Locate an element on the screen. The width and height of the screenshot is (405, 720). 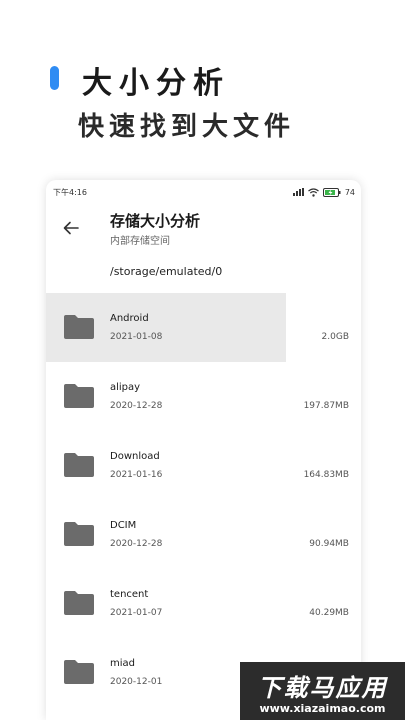
status-time: 下午4:16 is located at coordinates (70, 192).